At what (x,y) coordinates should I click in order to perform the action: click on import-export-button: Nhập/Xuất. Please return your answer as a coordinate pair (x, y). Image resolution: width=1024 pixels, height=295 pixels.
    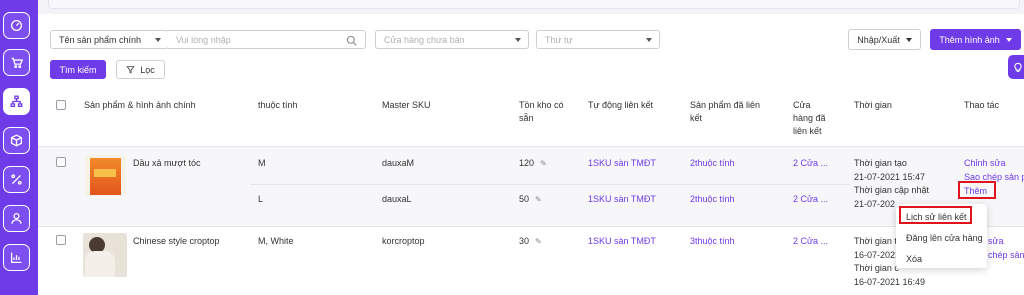
    Looking at the image, I should click on (884, 39).